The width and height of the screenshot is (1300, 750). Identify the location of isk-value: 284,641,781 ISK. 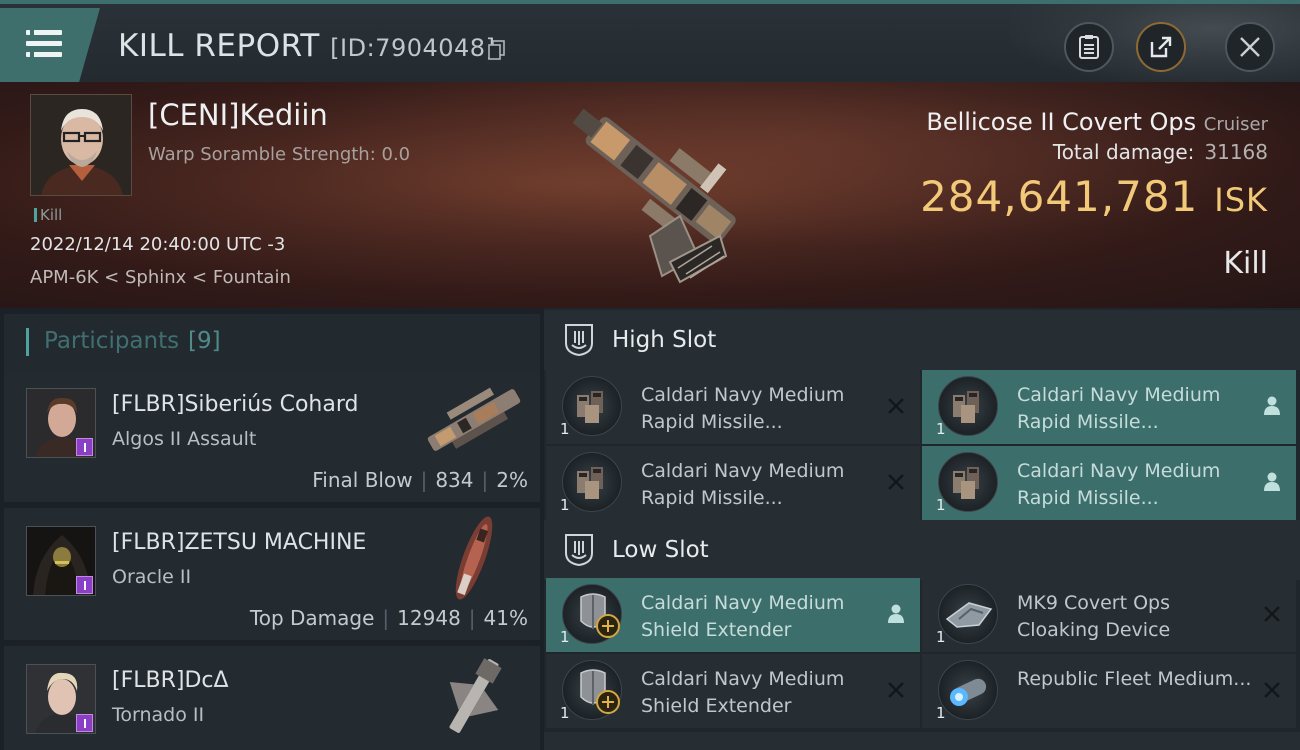
(1094, 196).